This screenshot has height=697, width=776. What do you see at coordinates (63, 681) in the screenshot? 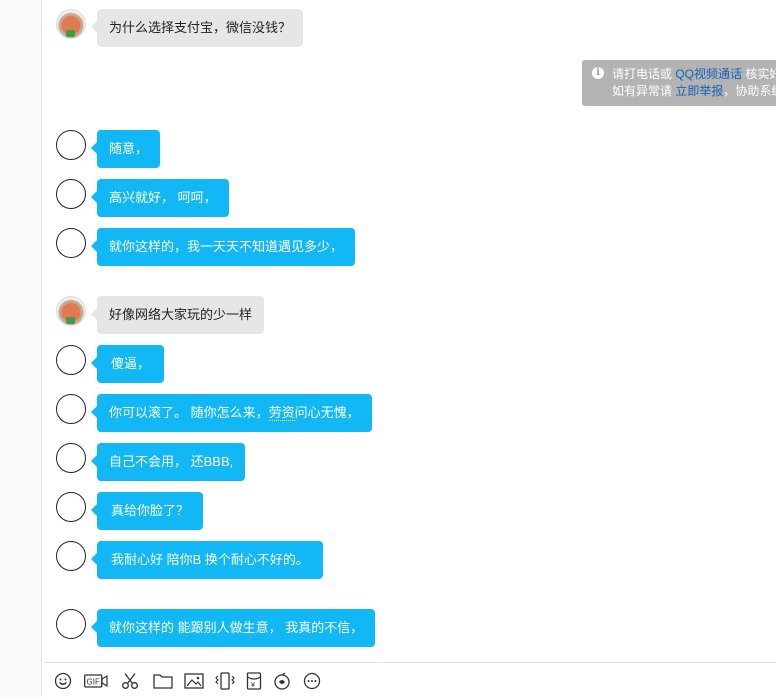
I see `emoji-icon` at bounding box center [63, 681].